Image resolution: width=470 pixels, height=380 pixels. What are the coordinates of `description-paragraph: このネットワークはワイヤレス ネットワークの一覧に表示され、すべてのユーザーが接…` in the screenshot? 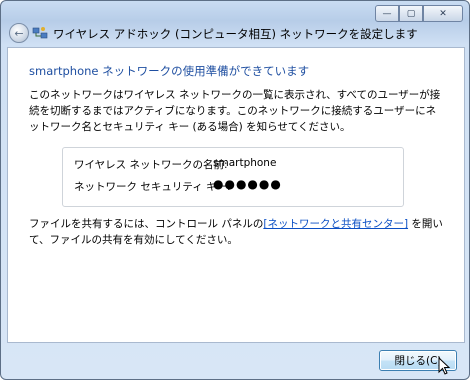 It's located at (239, 111).